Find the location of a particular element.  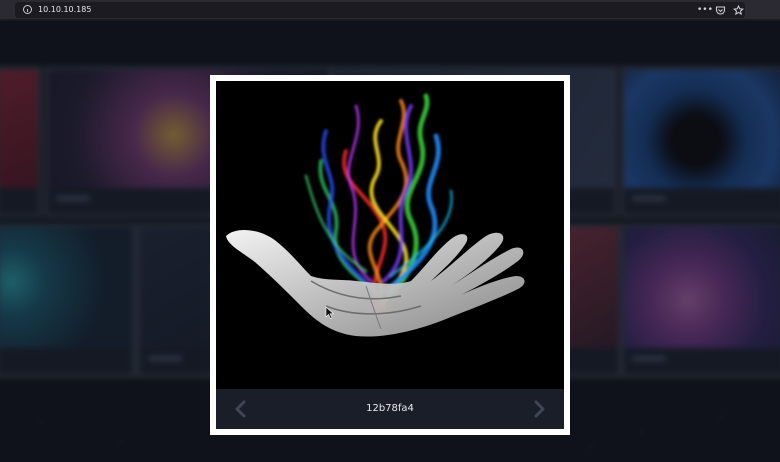

more-icon: ••• is located at coordinates (705, 10).